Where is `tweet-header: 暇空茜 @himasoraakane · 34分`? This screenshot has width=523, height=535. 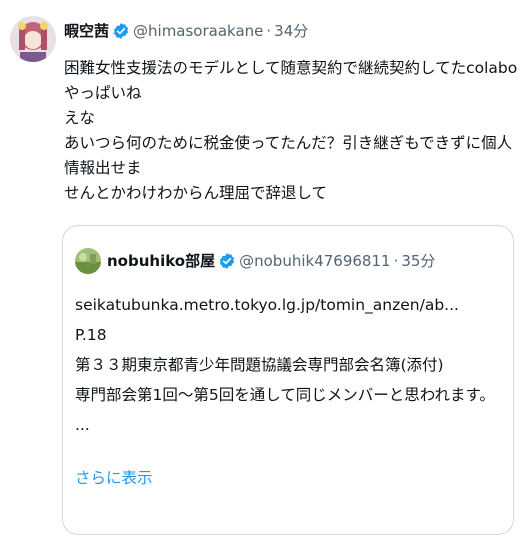
tweet-header: 暇空茜 @himasoraakane · 34分 is located at coordinates (288, 31).